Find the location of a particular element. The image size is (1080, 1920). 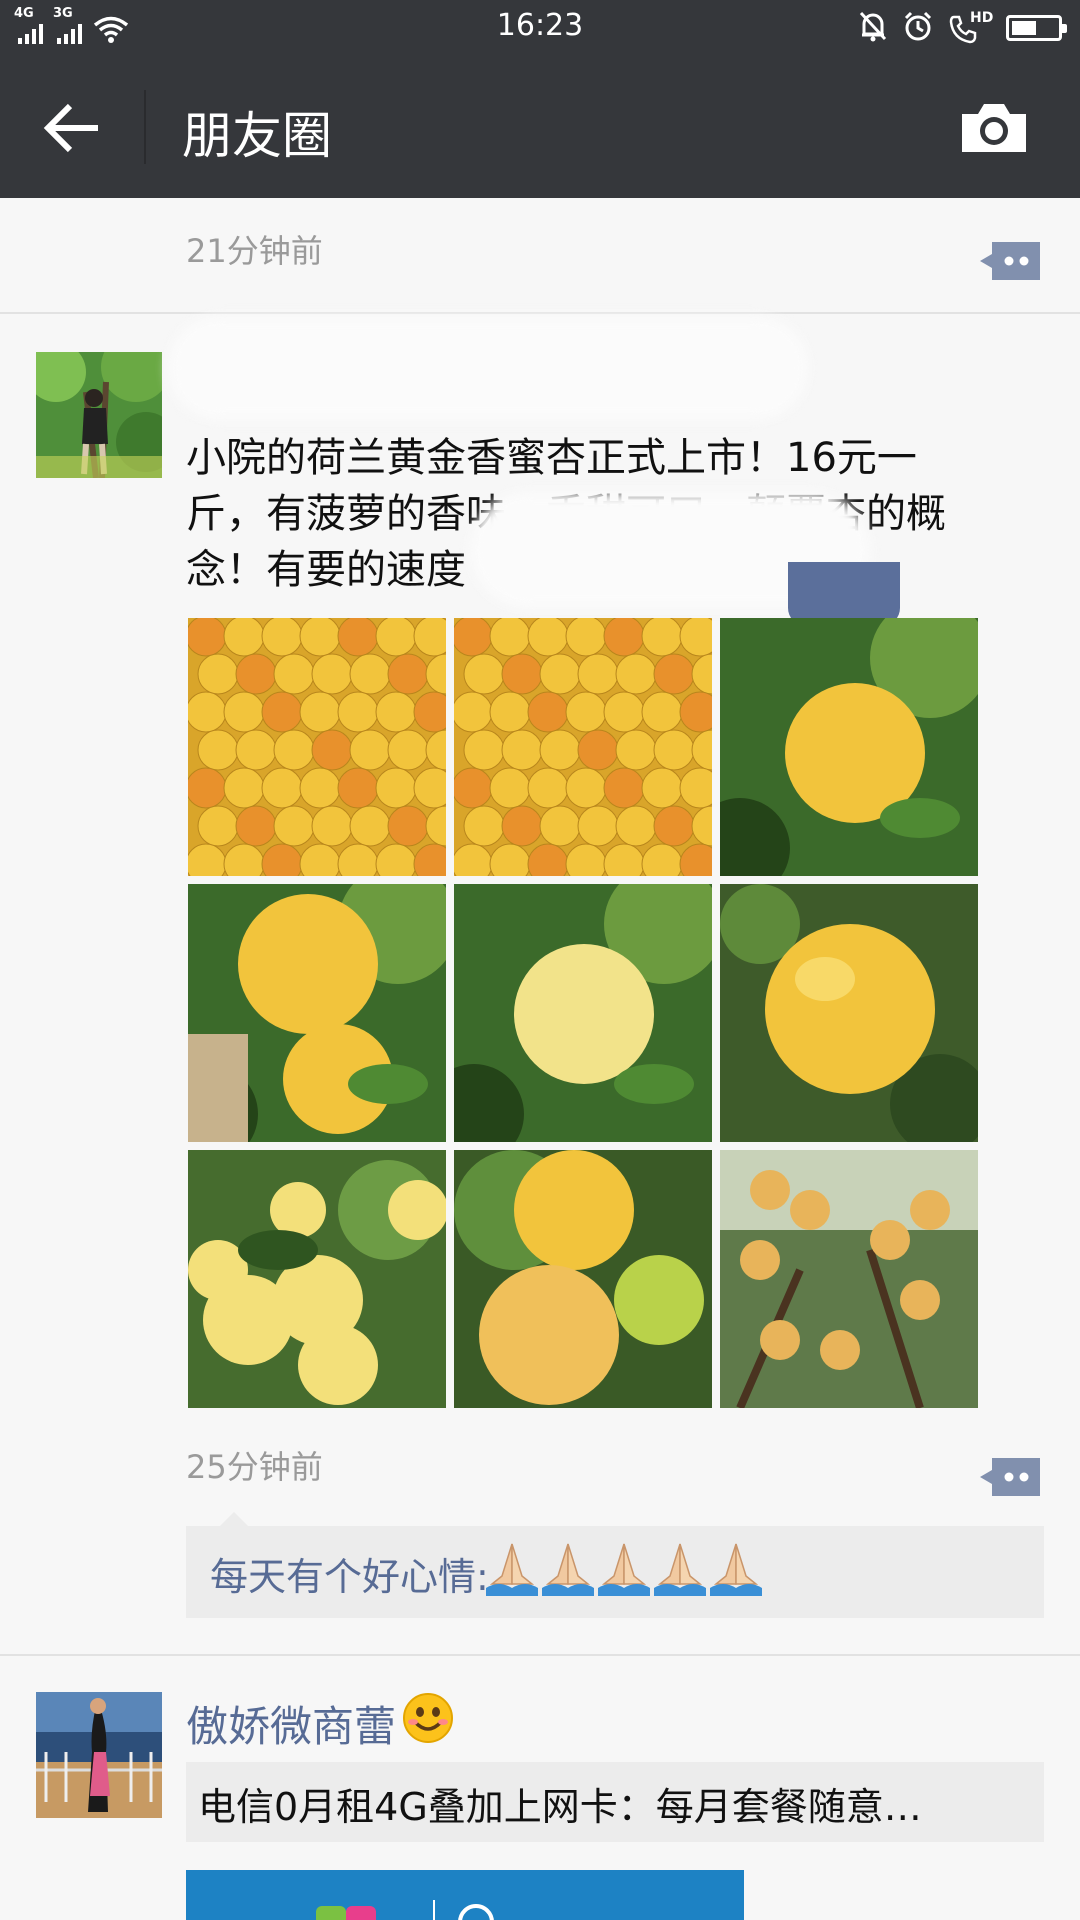

post-time: 21分钟前 is located at coordinates (254, 251).